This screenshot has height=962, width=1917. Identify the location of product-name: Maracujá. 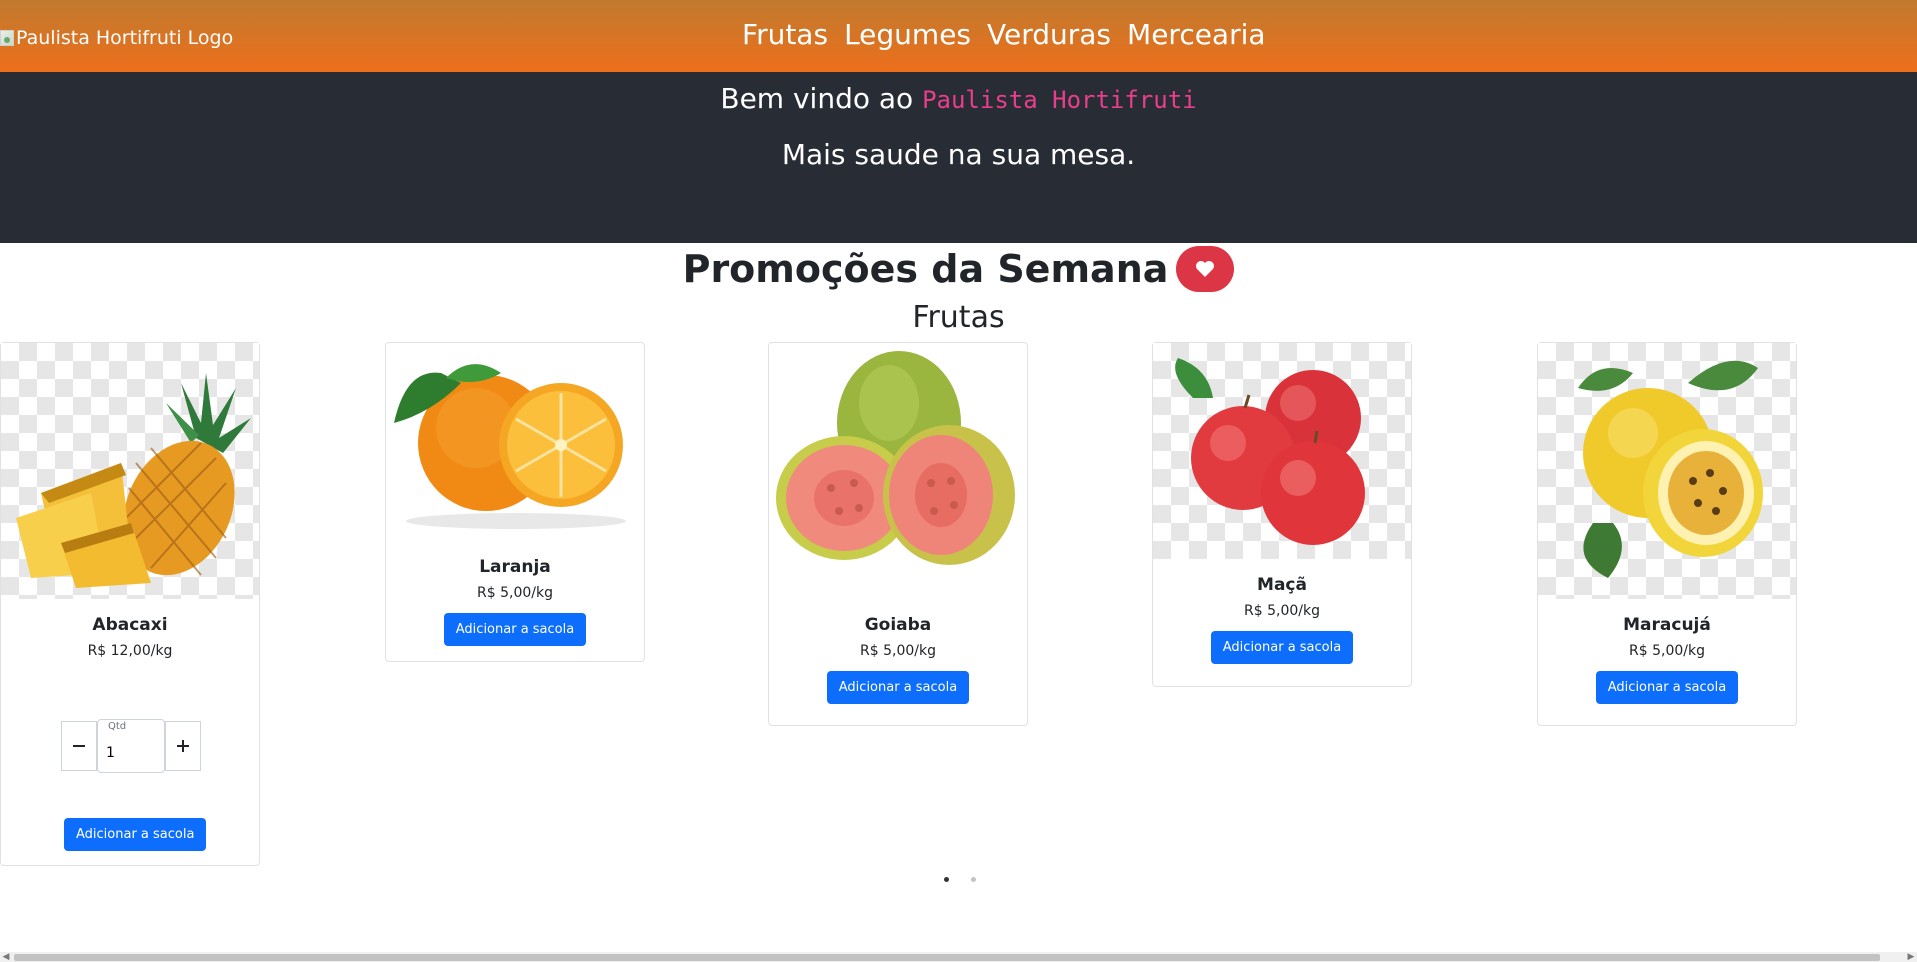
(1667, 625).